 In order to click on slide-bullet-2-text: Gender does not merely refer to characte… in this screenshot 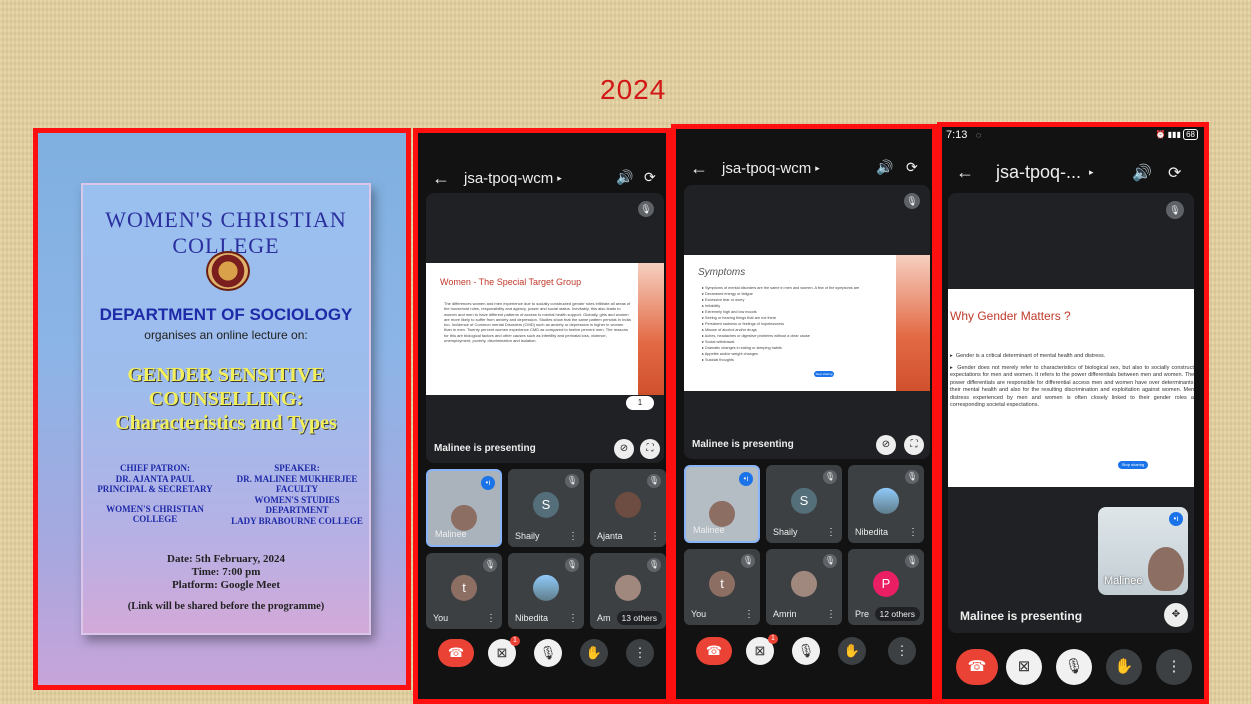, I will do `click(1072, 387)`.